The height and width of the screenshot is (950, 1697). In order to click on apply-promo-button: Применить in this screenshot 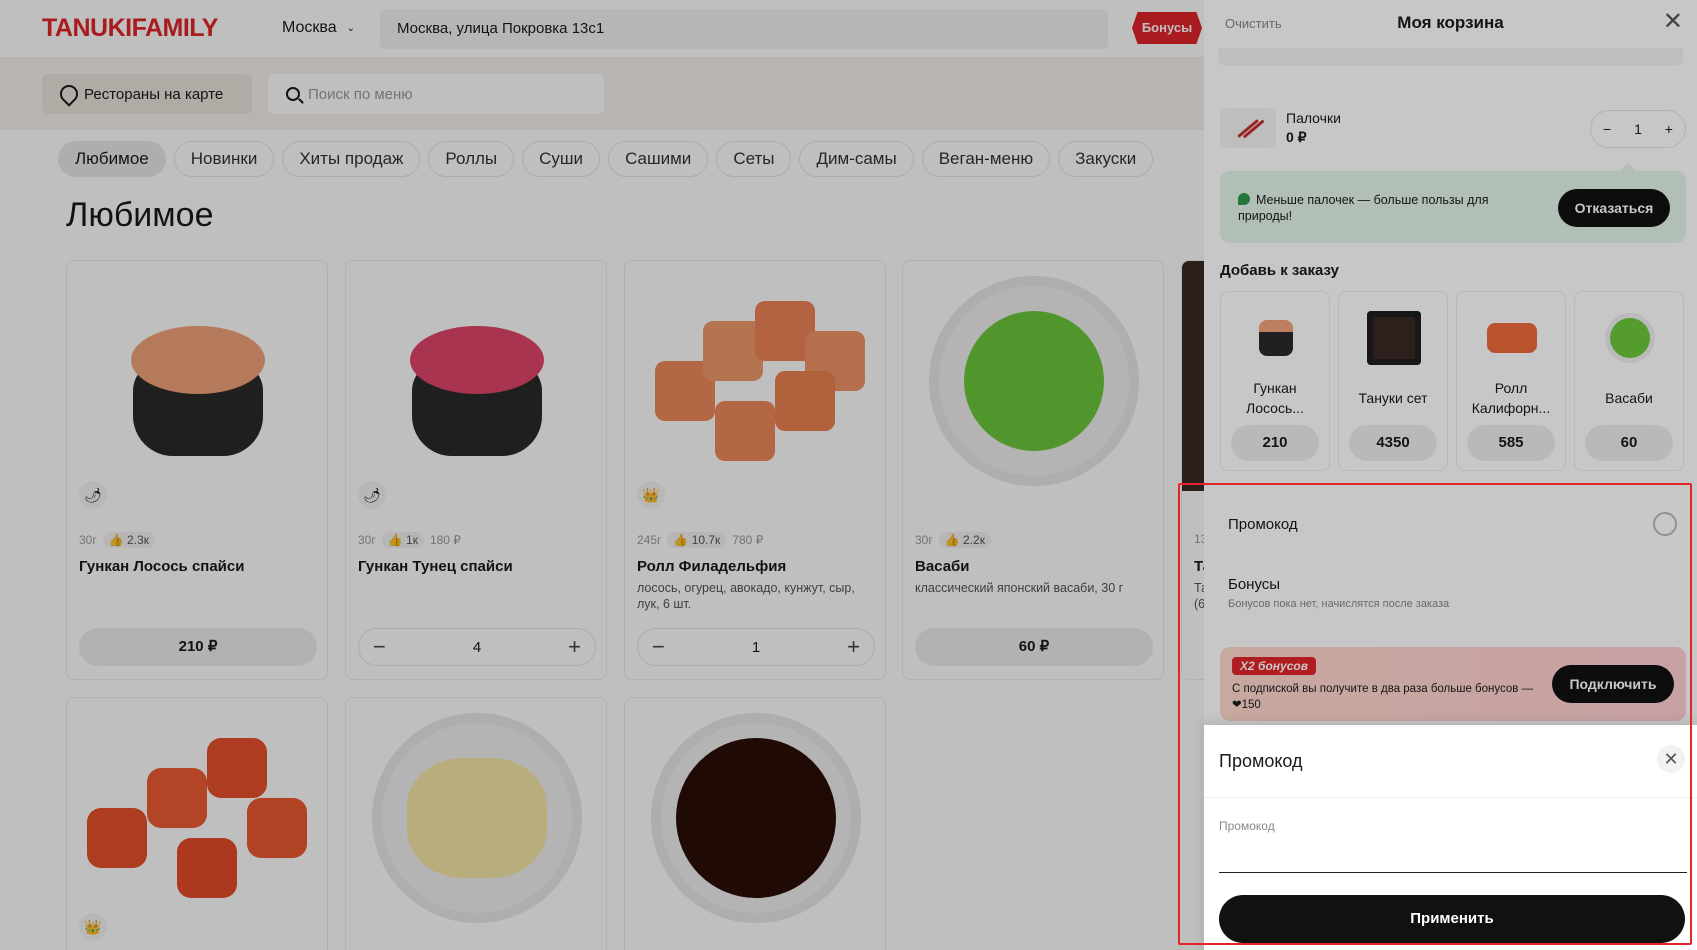, I will do `click(1452, 919)`.